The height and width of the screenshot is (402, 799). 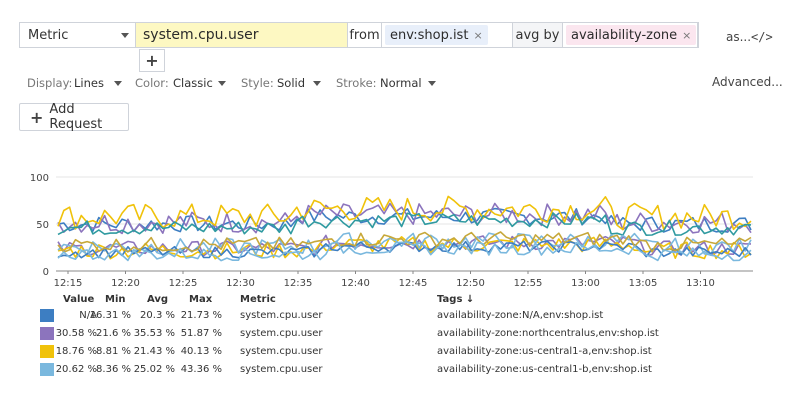 What do you see at coordinates (113, 369) in the screenshot?
I see `legend-cell-min: 8.36 %` at bounding box center [113, 369].